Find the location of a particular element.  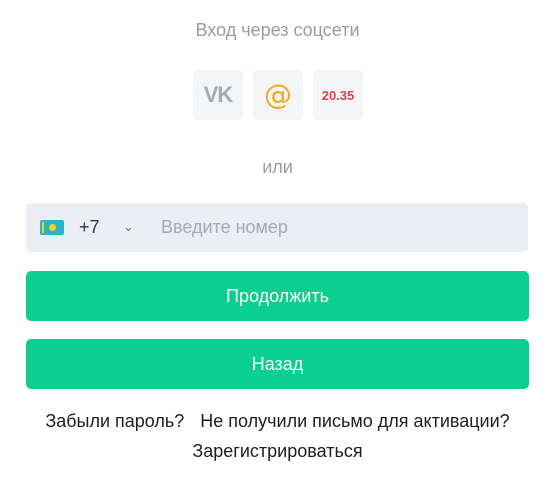

flag-ornament is located at coordinates (43, 227).